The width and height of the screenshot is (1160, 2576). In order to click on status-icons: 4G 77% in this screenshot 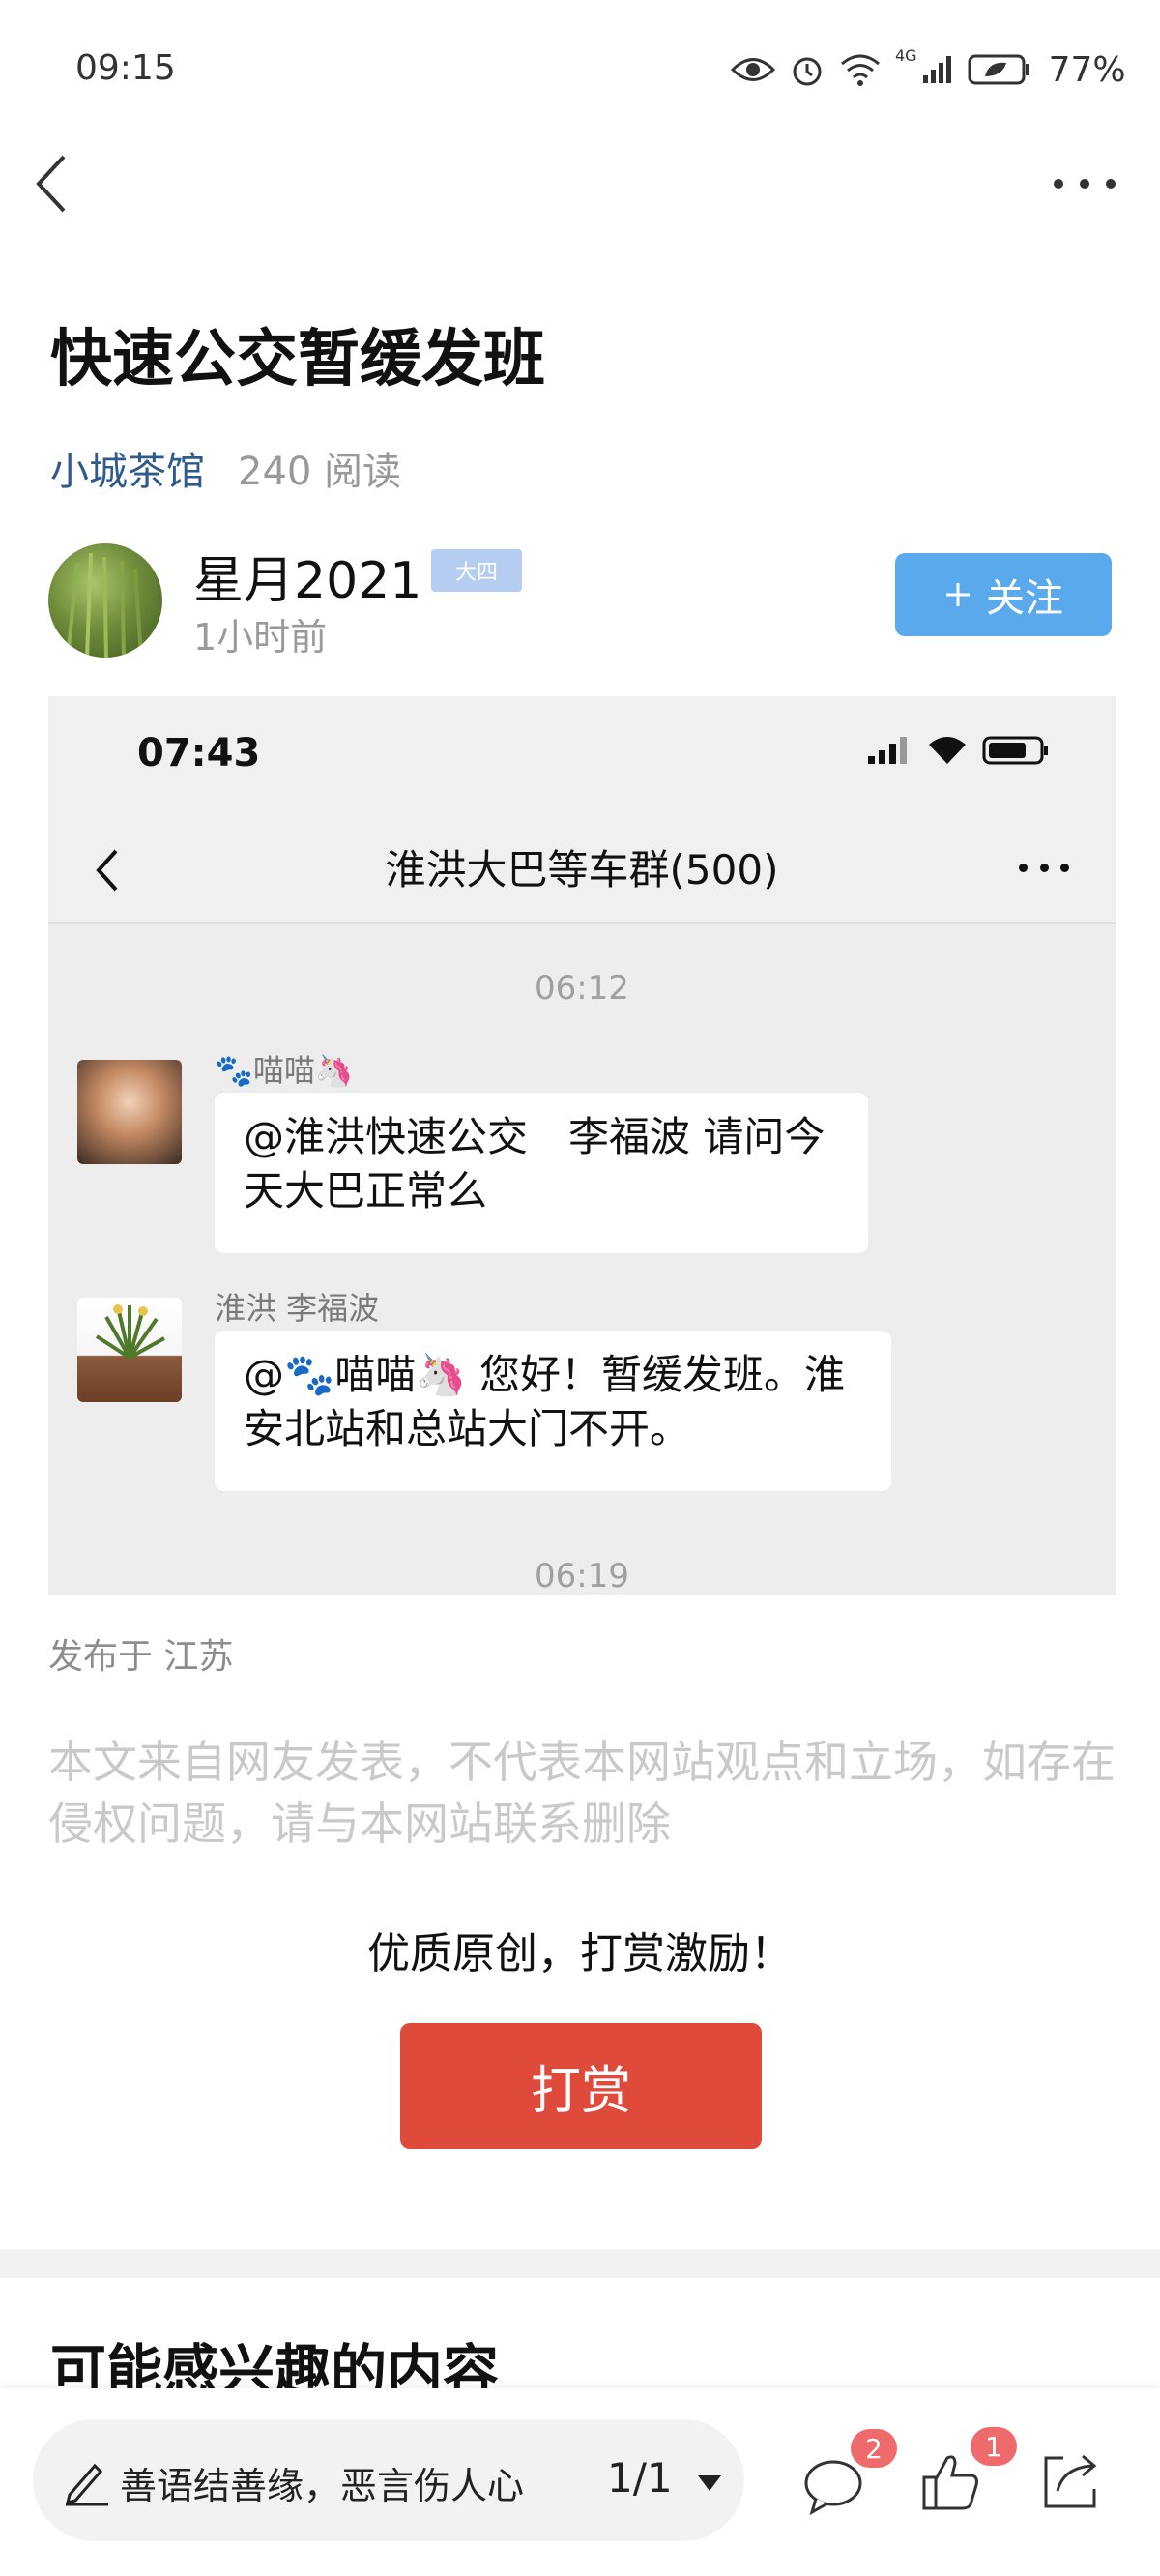, I will do `click(929, 69)`.